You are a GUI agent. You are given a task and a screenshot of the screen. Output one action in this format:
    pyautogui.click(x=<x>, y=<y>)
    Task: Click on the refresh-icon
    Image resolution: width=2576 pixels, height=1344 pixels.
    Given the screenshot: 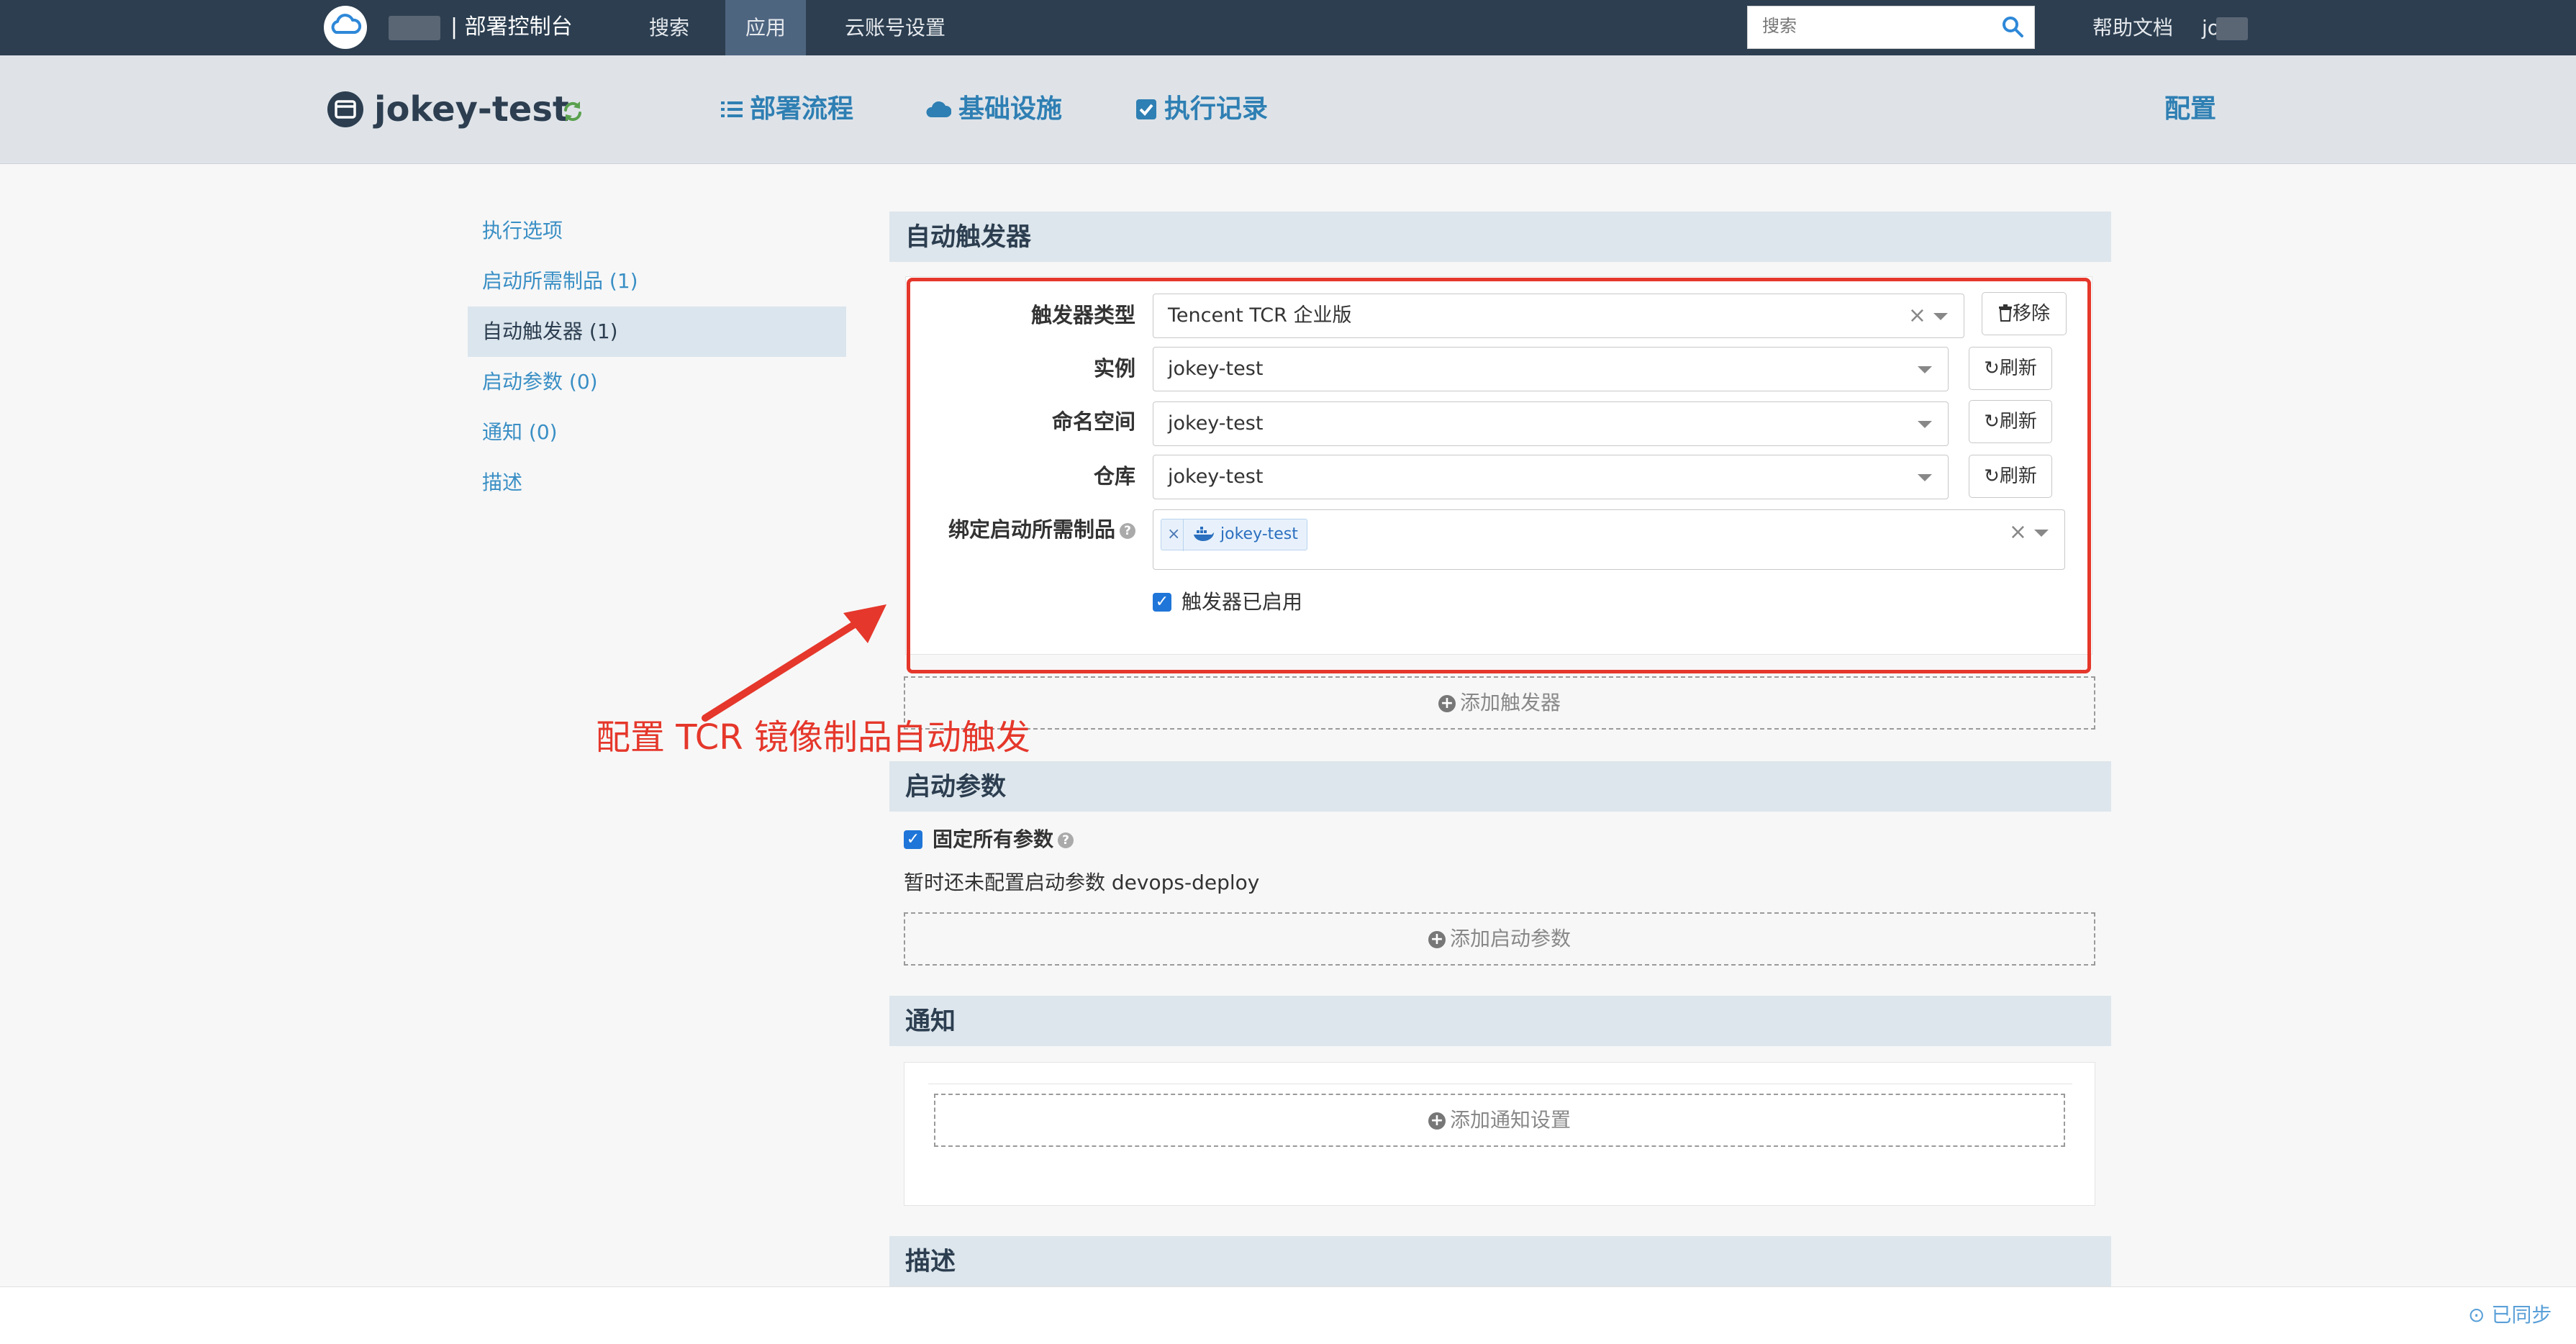 What is the action you would take?
    pyautogui.click(x=573, y=111)
    